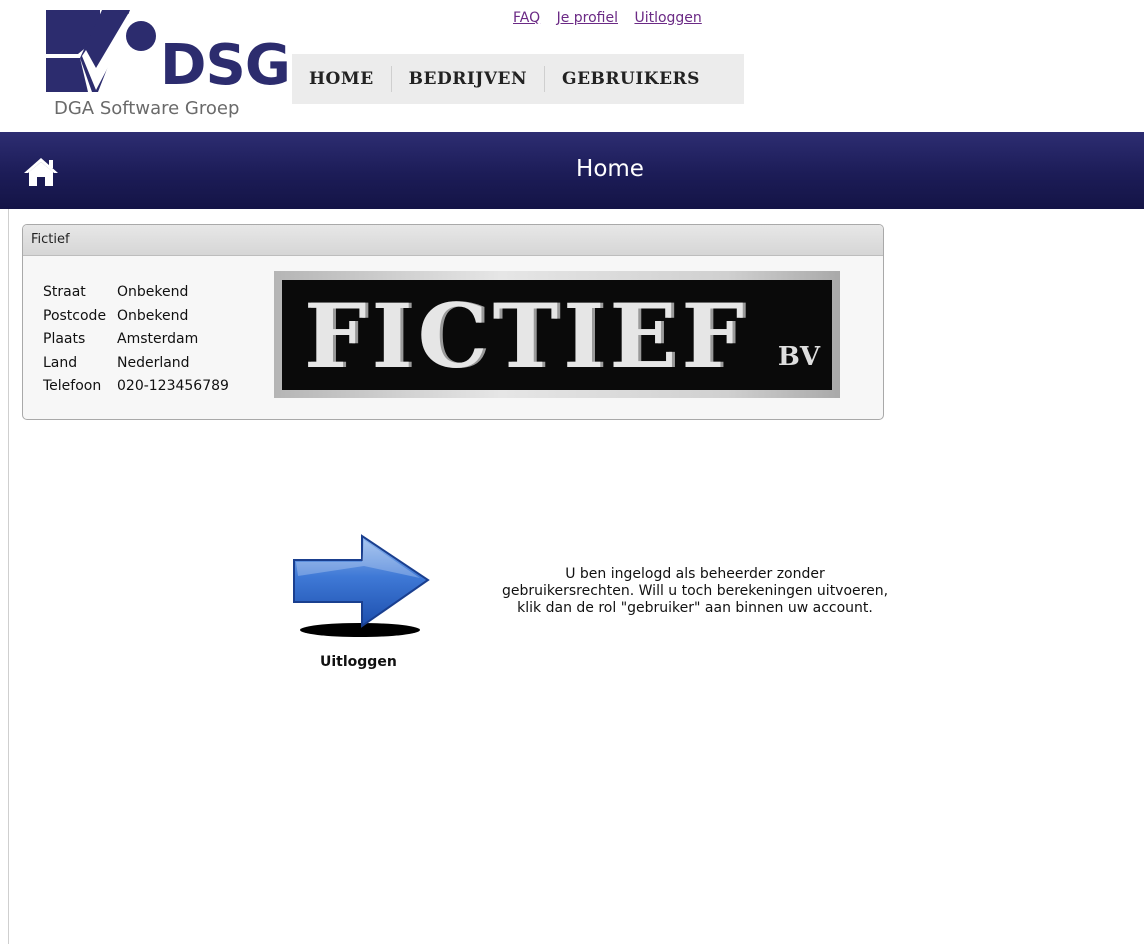 The image size is (1144, 944). What do you see at coordinates (75, 315) in the screenshot?
I see `info-label: Postcode` at bounding box center [75, 315].